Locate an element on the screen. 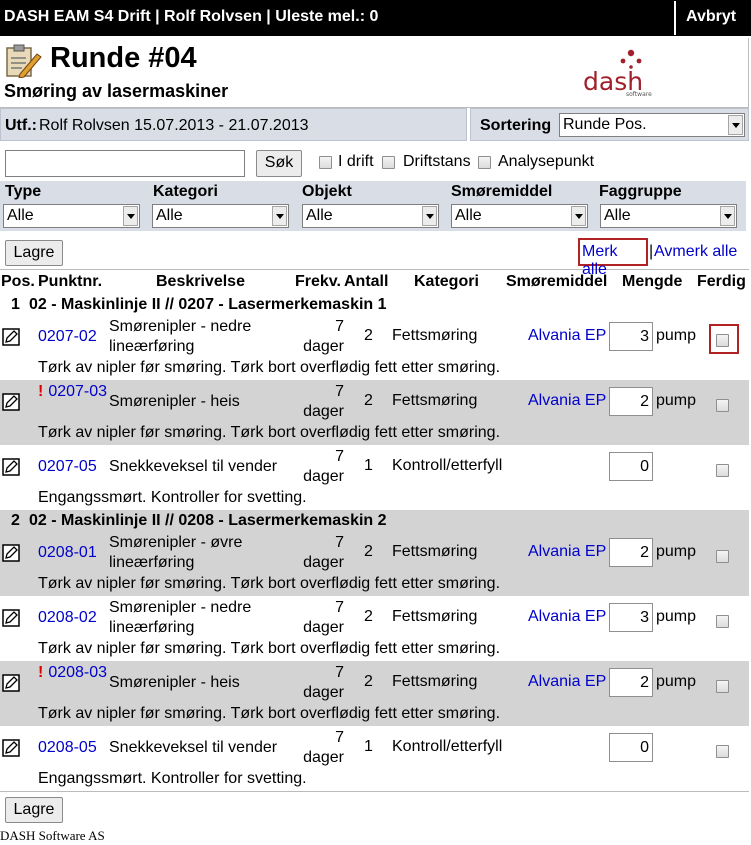 This screenshot has height=845, width=751. punktnr-link: 0208-01 is located at coordinates (67, 553).